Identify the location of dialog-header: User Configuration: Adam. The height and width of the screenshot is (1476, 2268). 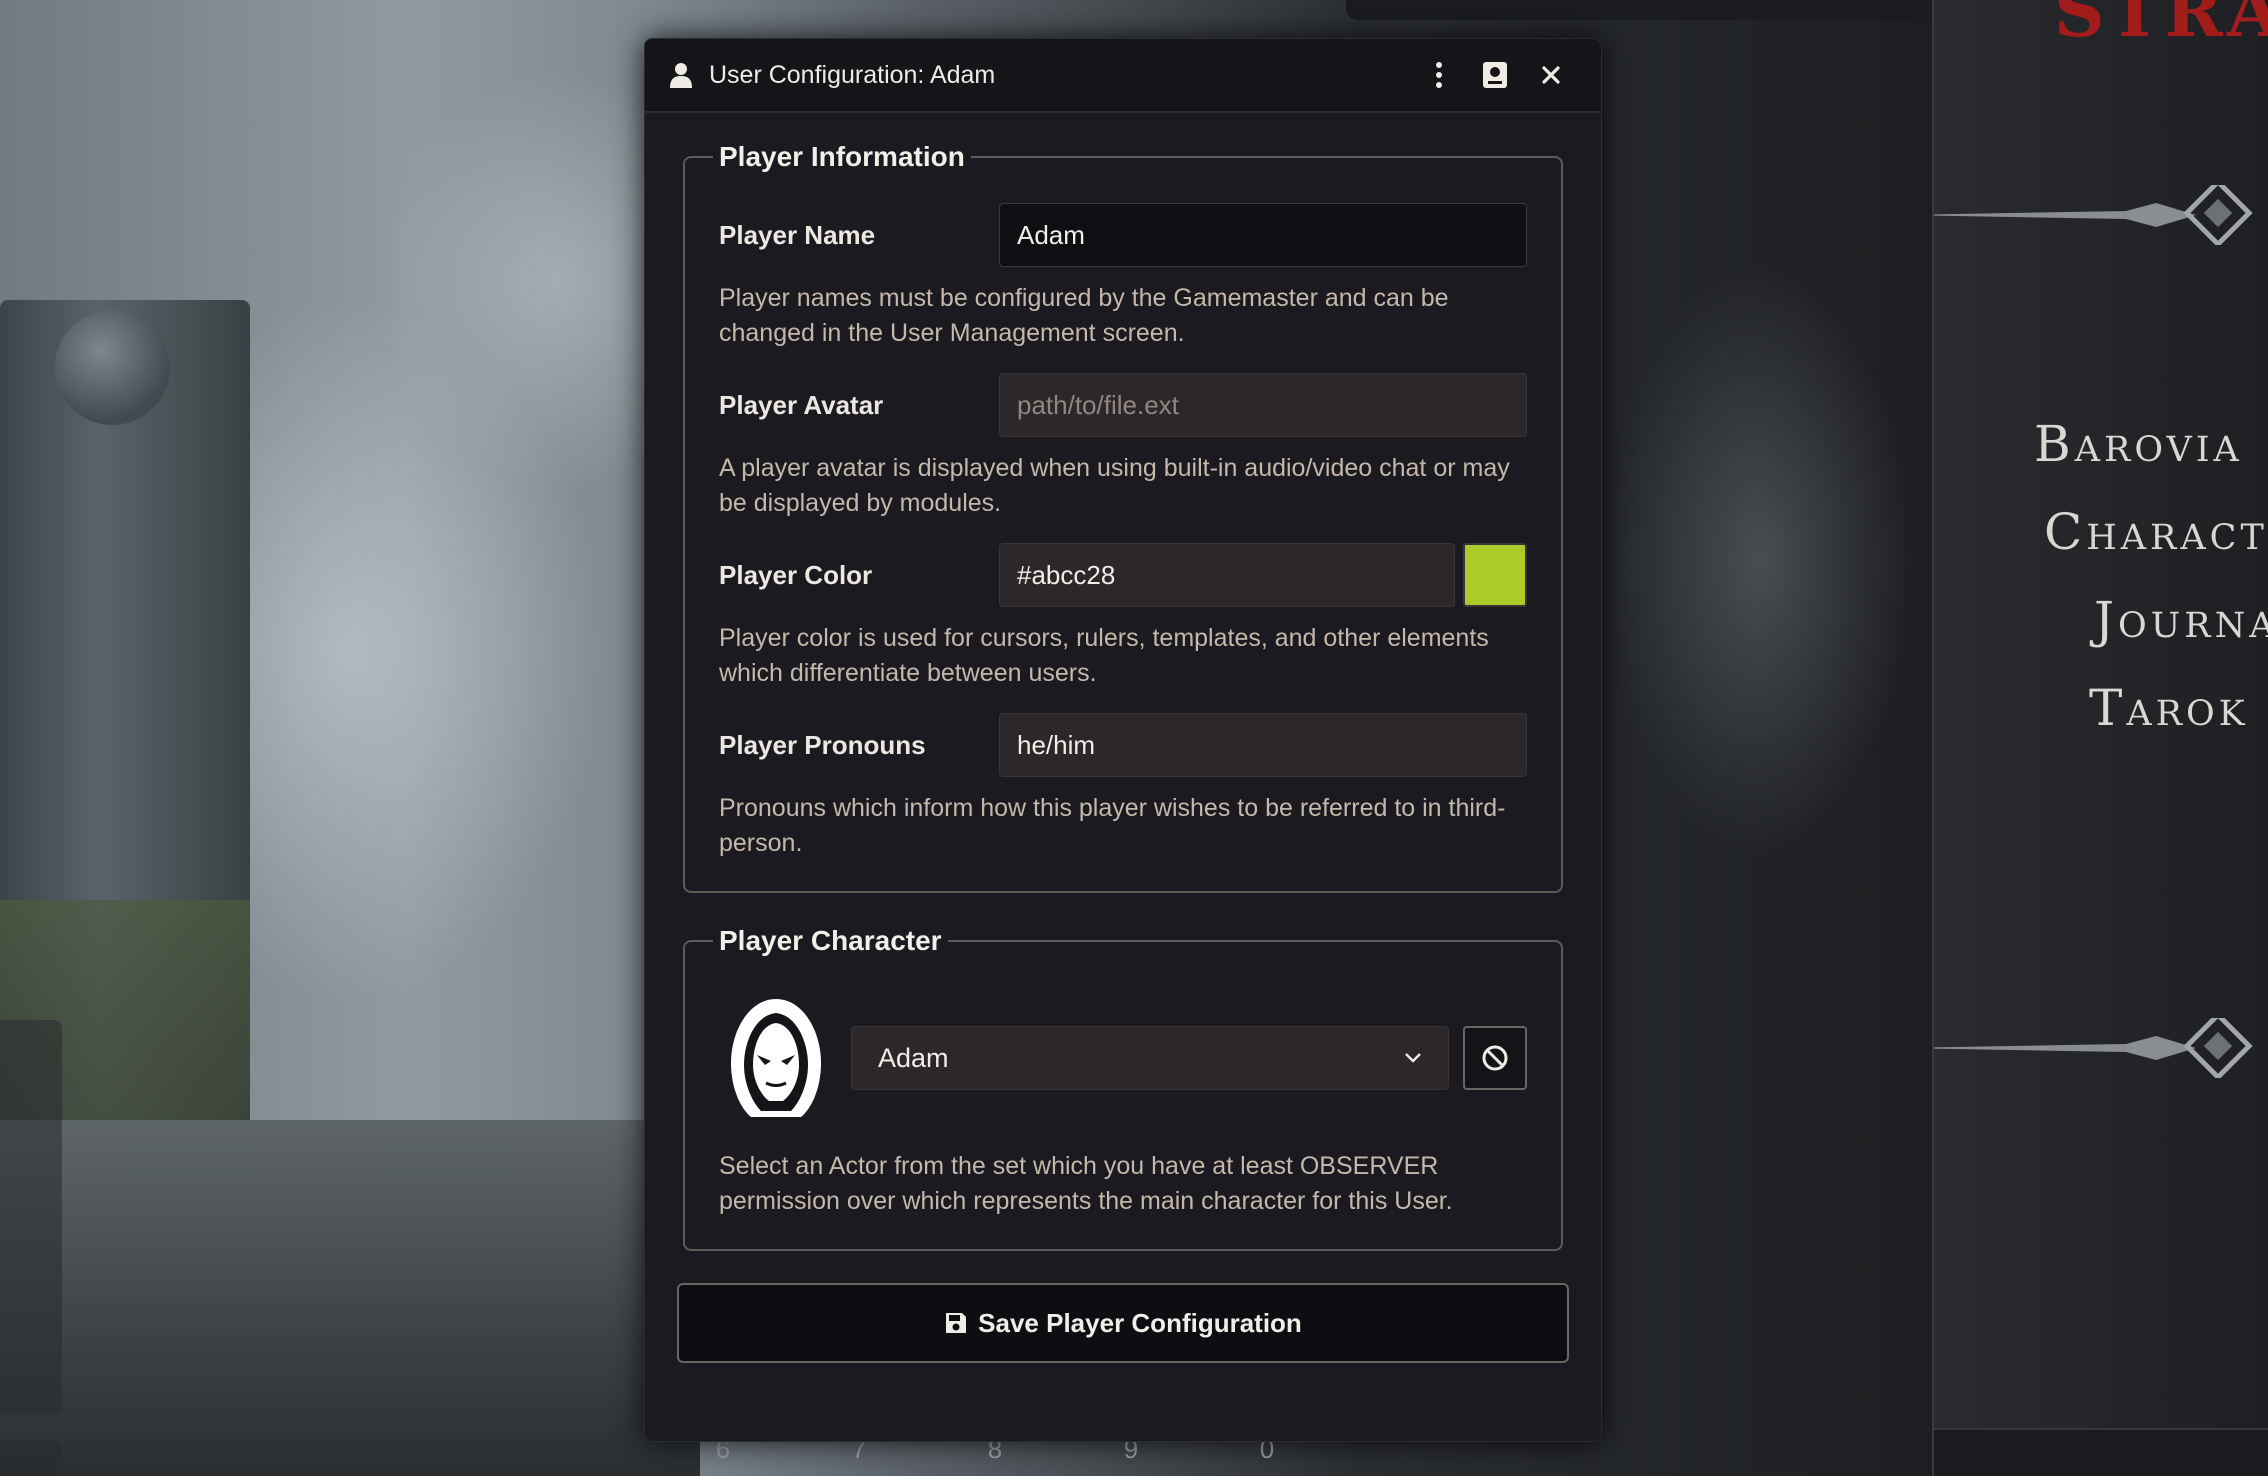
(1123, 76).